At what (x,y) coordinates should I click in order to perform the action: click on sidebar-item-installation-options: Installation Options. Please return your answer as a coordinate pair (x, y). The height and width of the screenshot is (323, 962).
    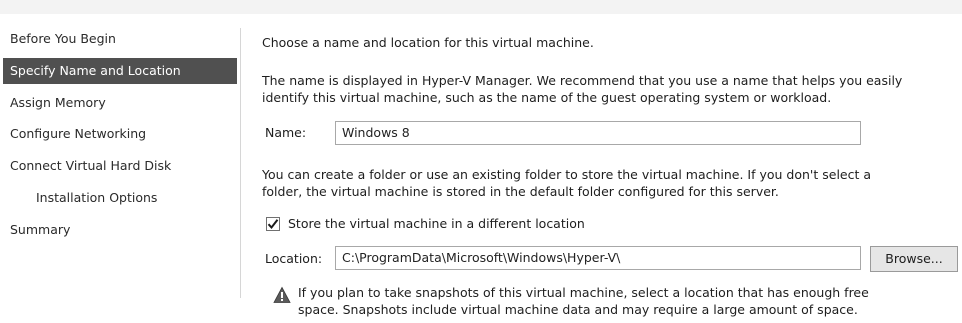
    Looking at the image, I should click on (120, 198).